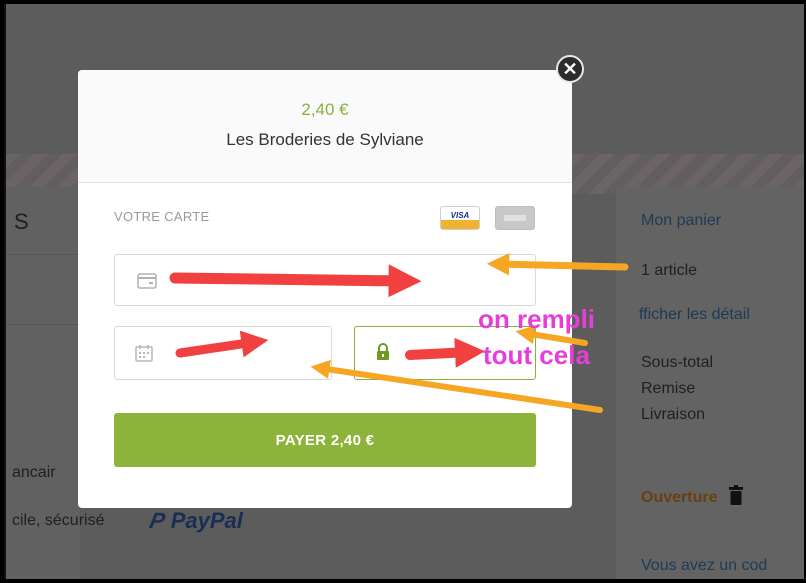  I want to click on annotation-line-1: on rempli, so click(537, 319).